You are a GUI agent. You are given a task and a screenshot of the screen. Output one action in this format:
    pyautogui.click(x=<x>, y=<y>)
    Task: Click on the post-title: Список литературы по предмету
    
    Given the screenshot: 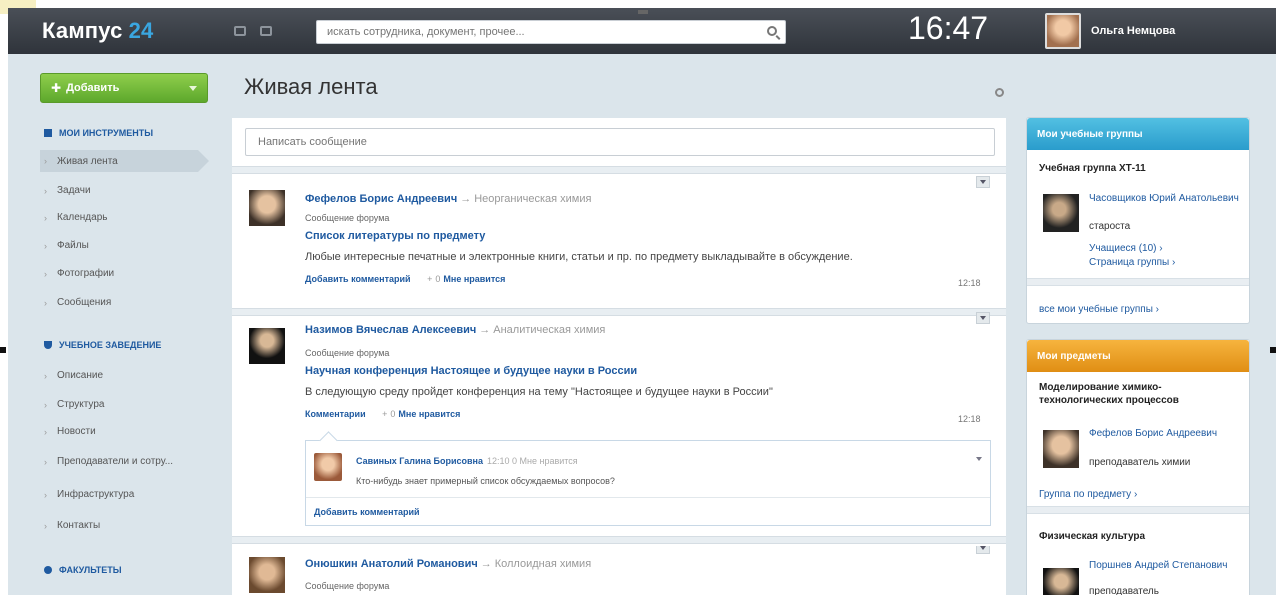 What is the action you would take?
    pyautogui.click(x=395, y=236)
    